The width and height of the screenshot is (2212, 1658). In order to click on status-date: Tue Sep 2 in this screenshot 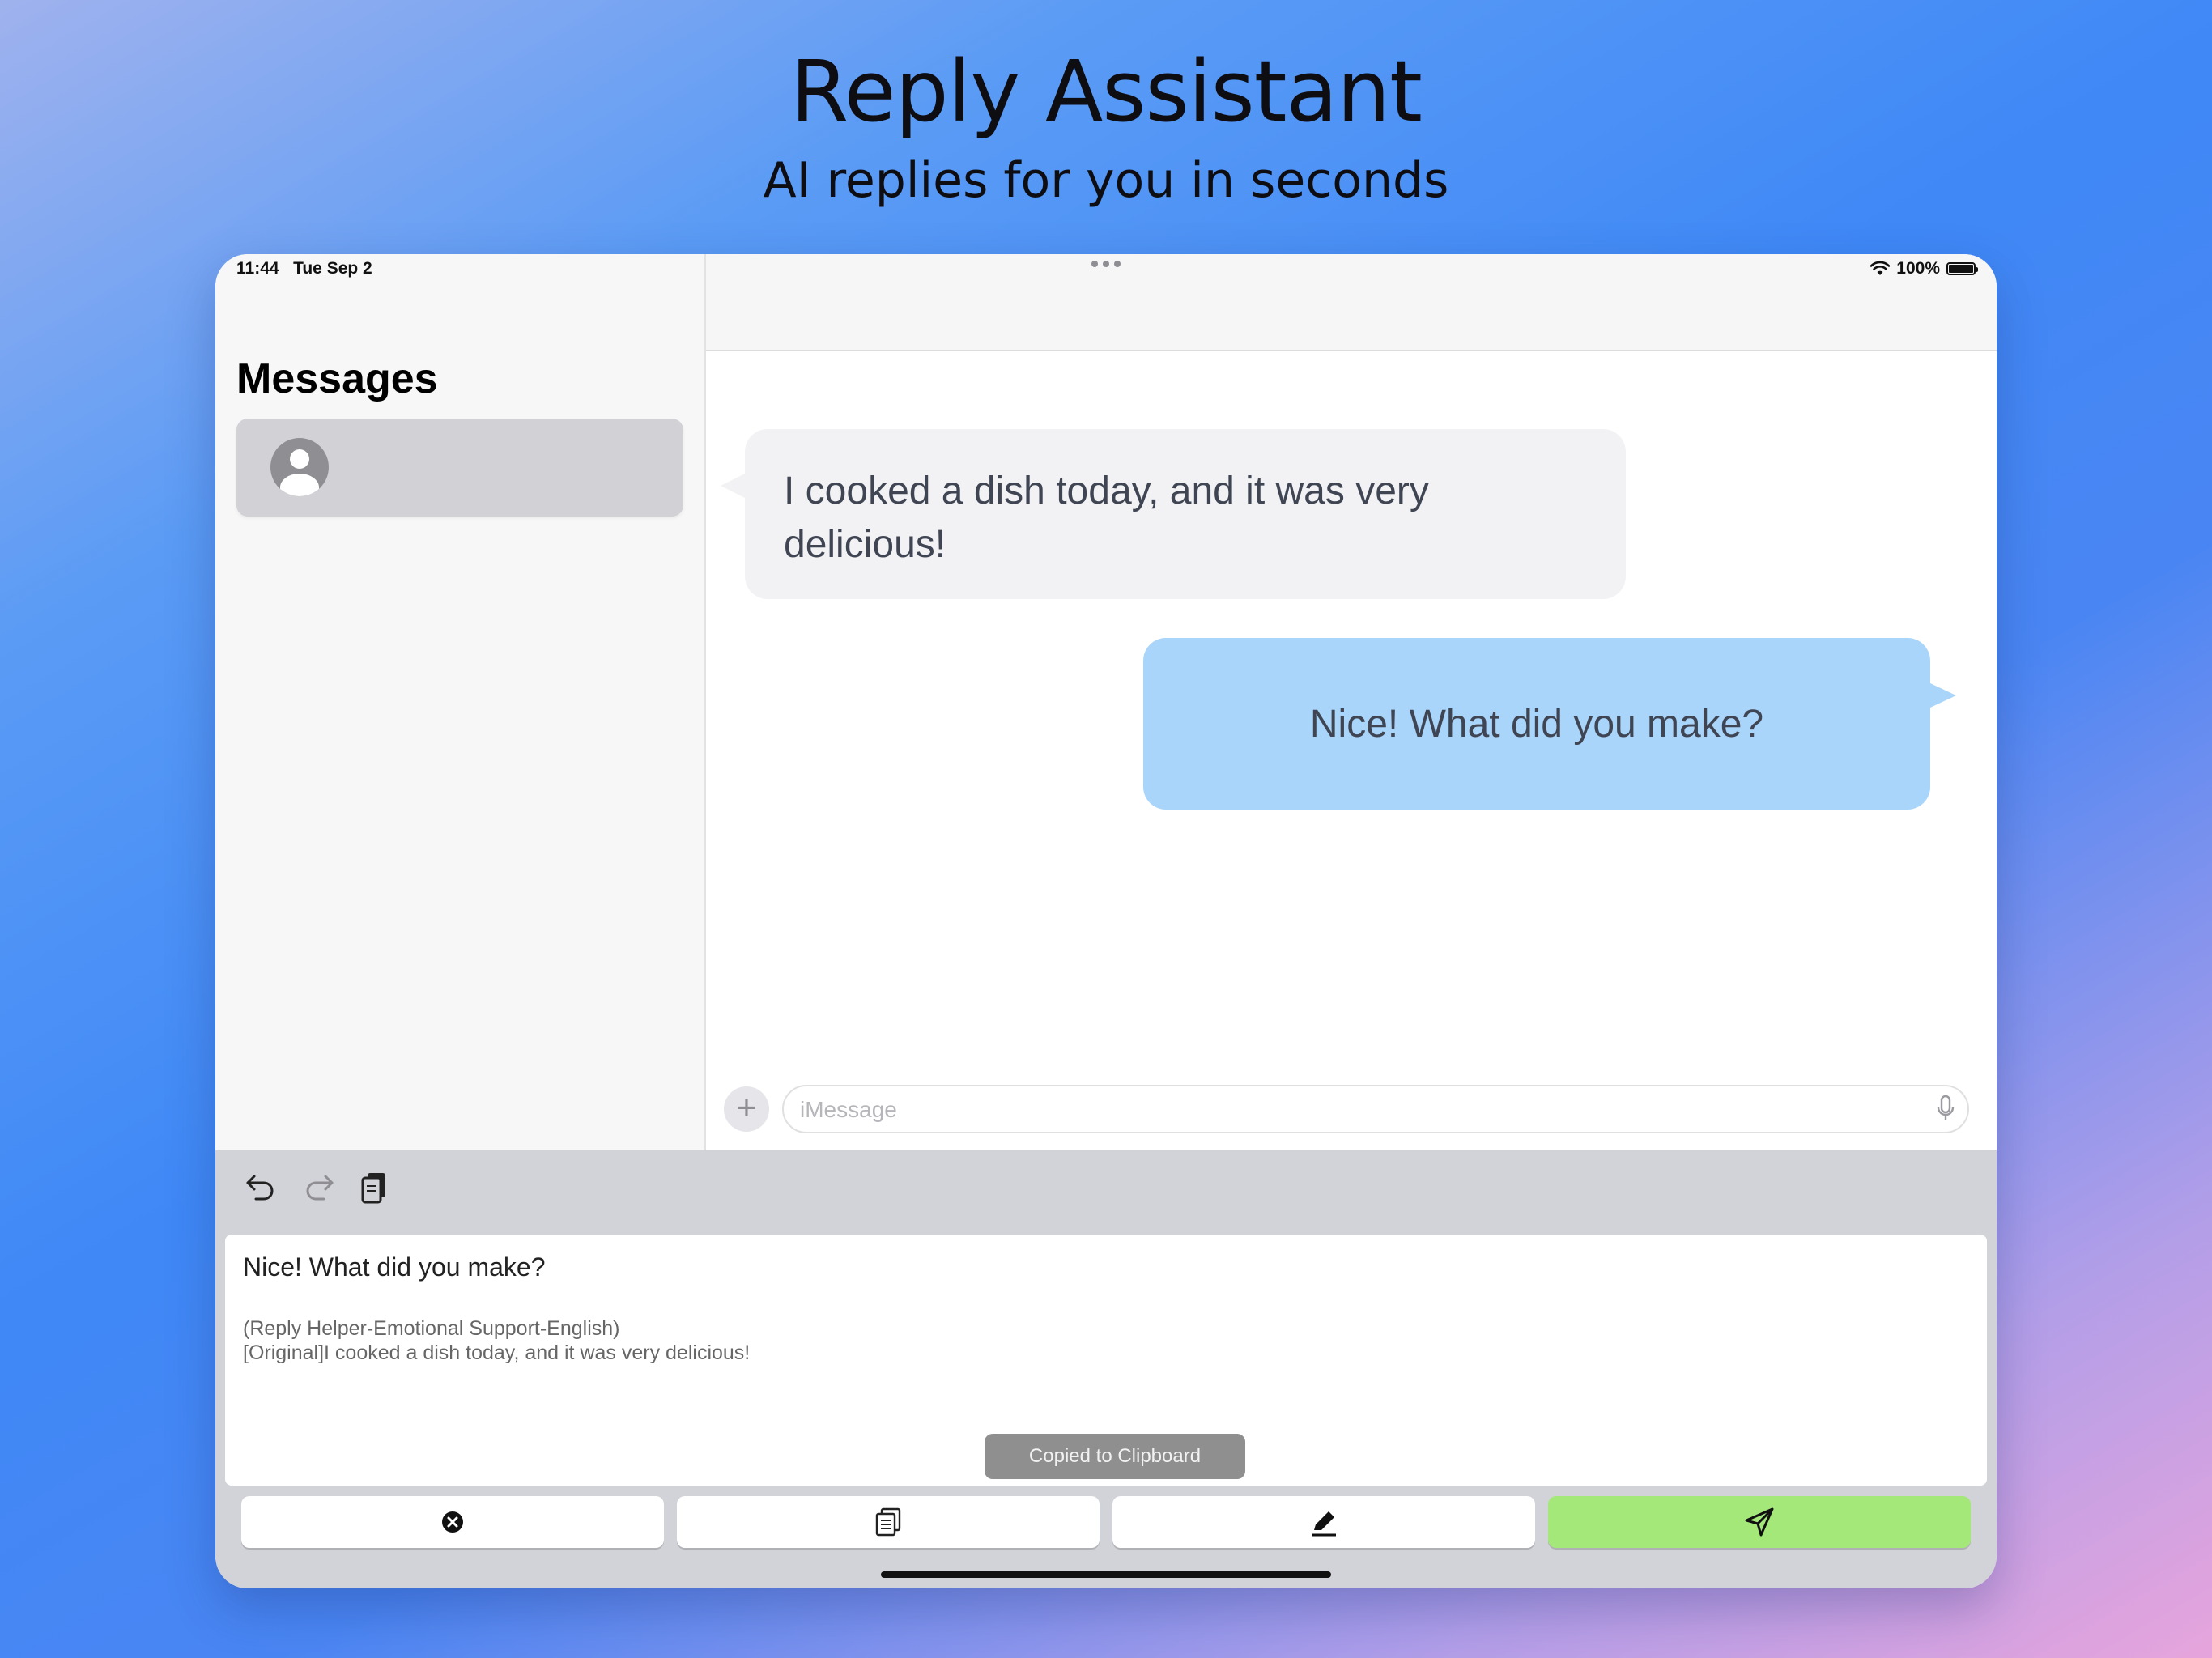, I will do `click(333, 268)`.